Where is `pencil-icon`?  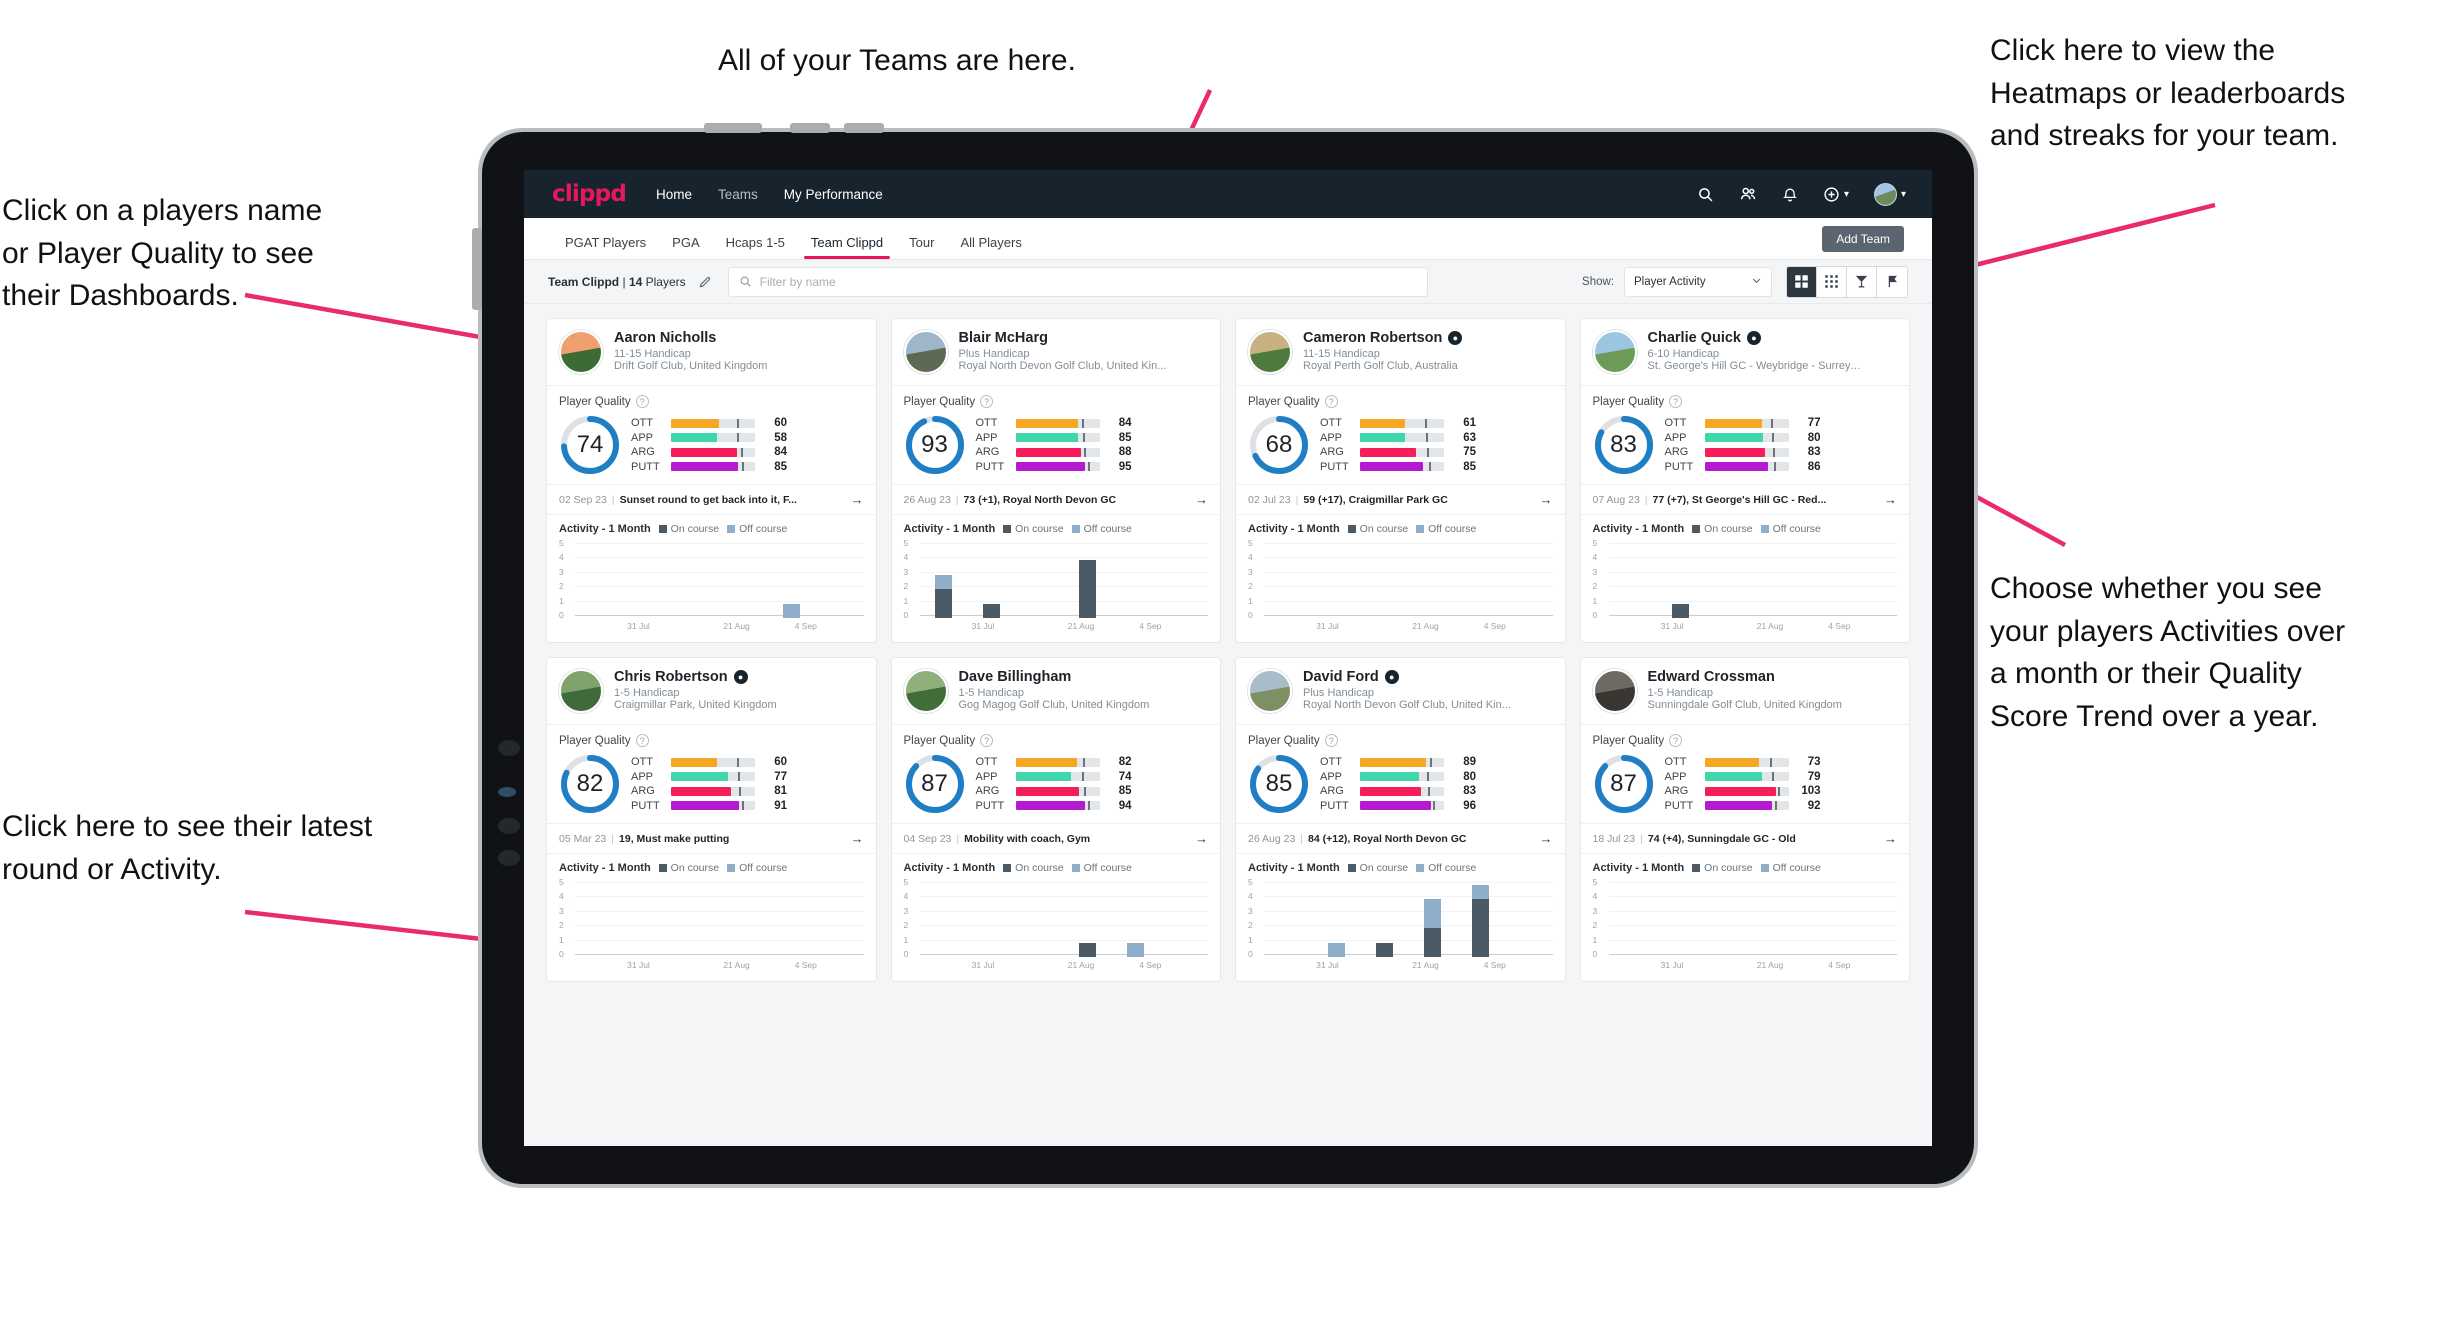
pencil-icon is located at coordinates (705, 282).